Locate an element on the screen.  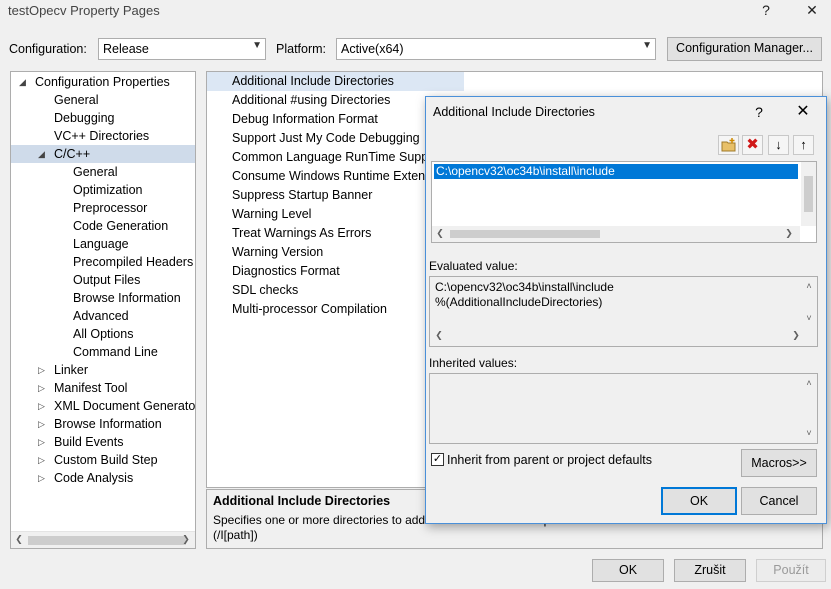
tree-item-label: Configuration Properties is located at coordinates (102, 82).